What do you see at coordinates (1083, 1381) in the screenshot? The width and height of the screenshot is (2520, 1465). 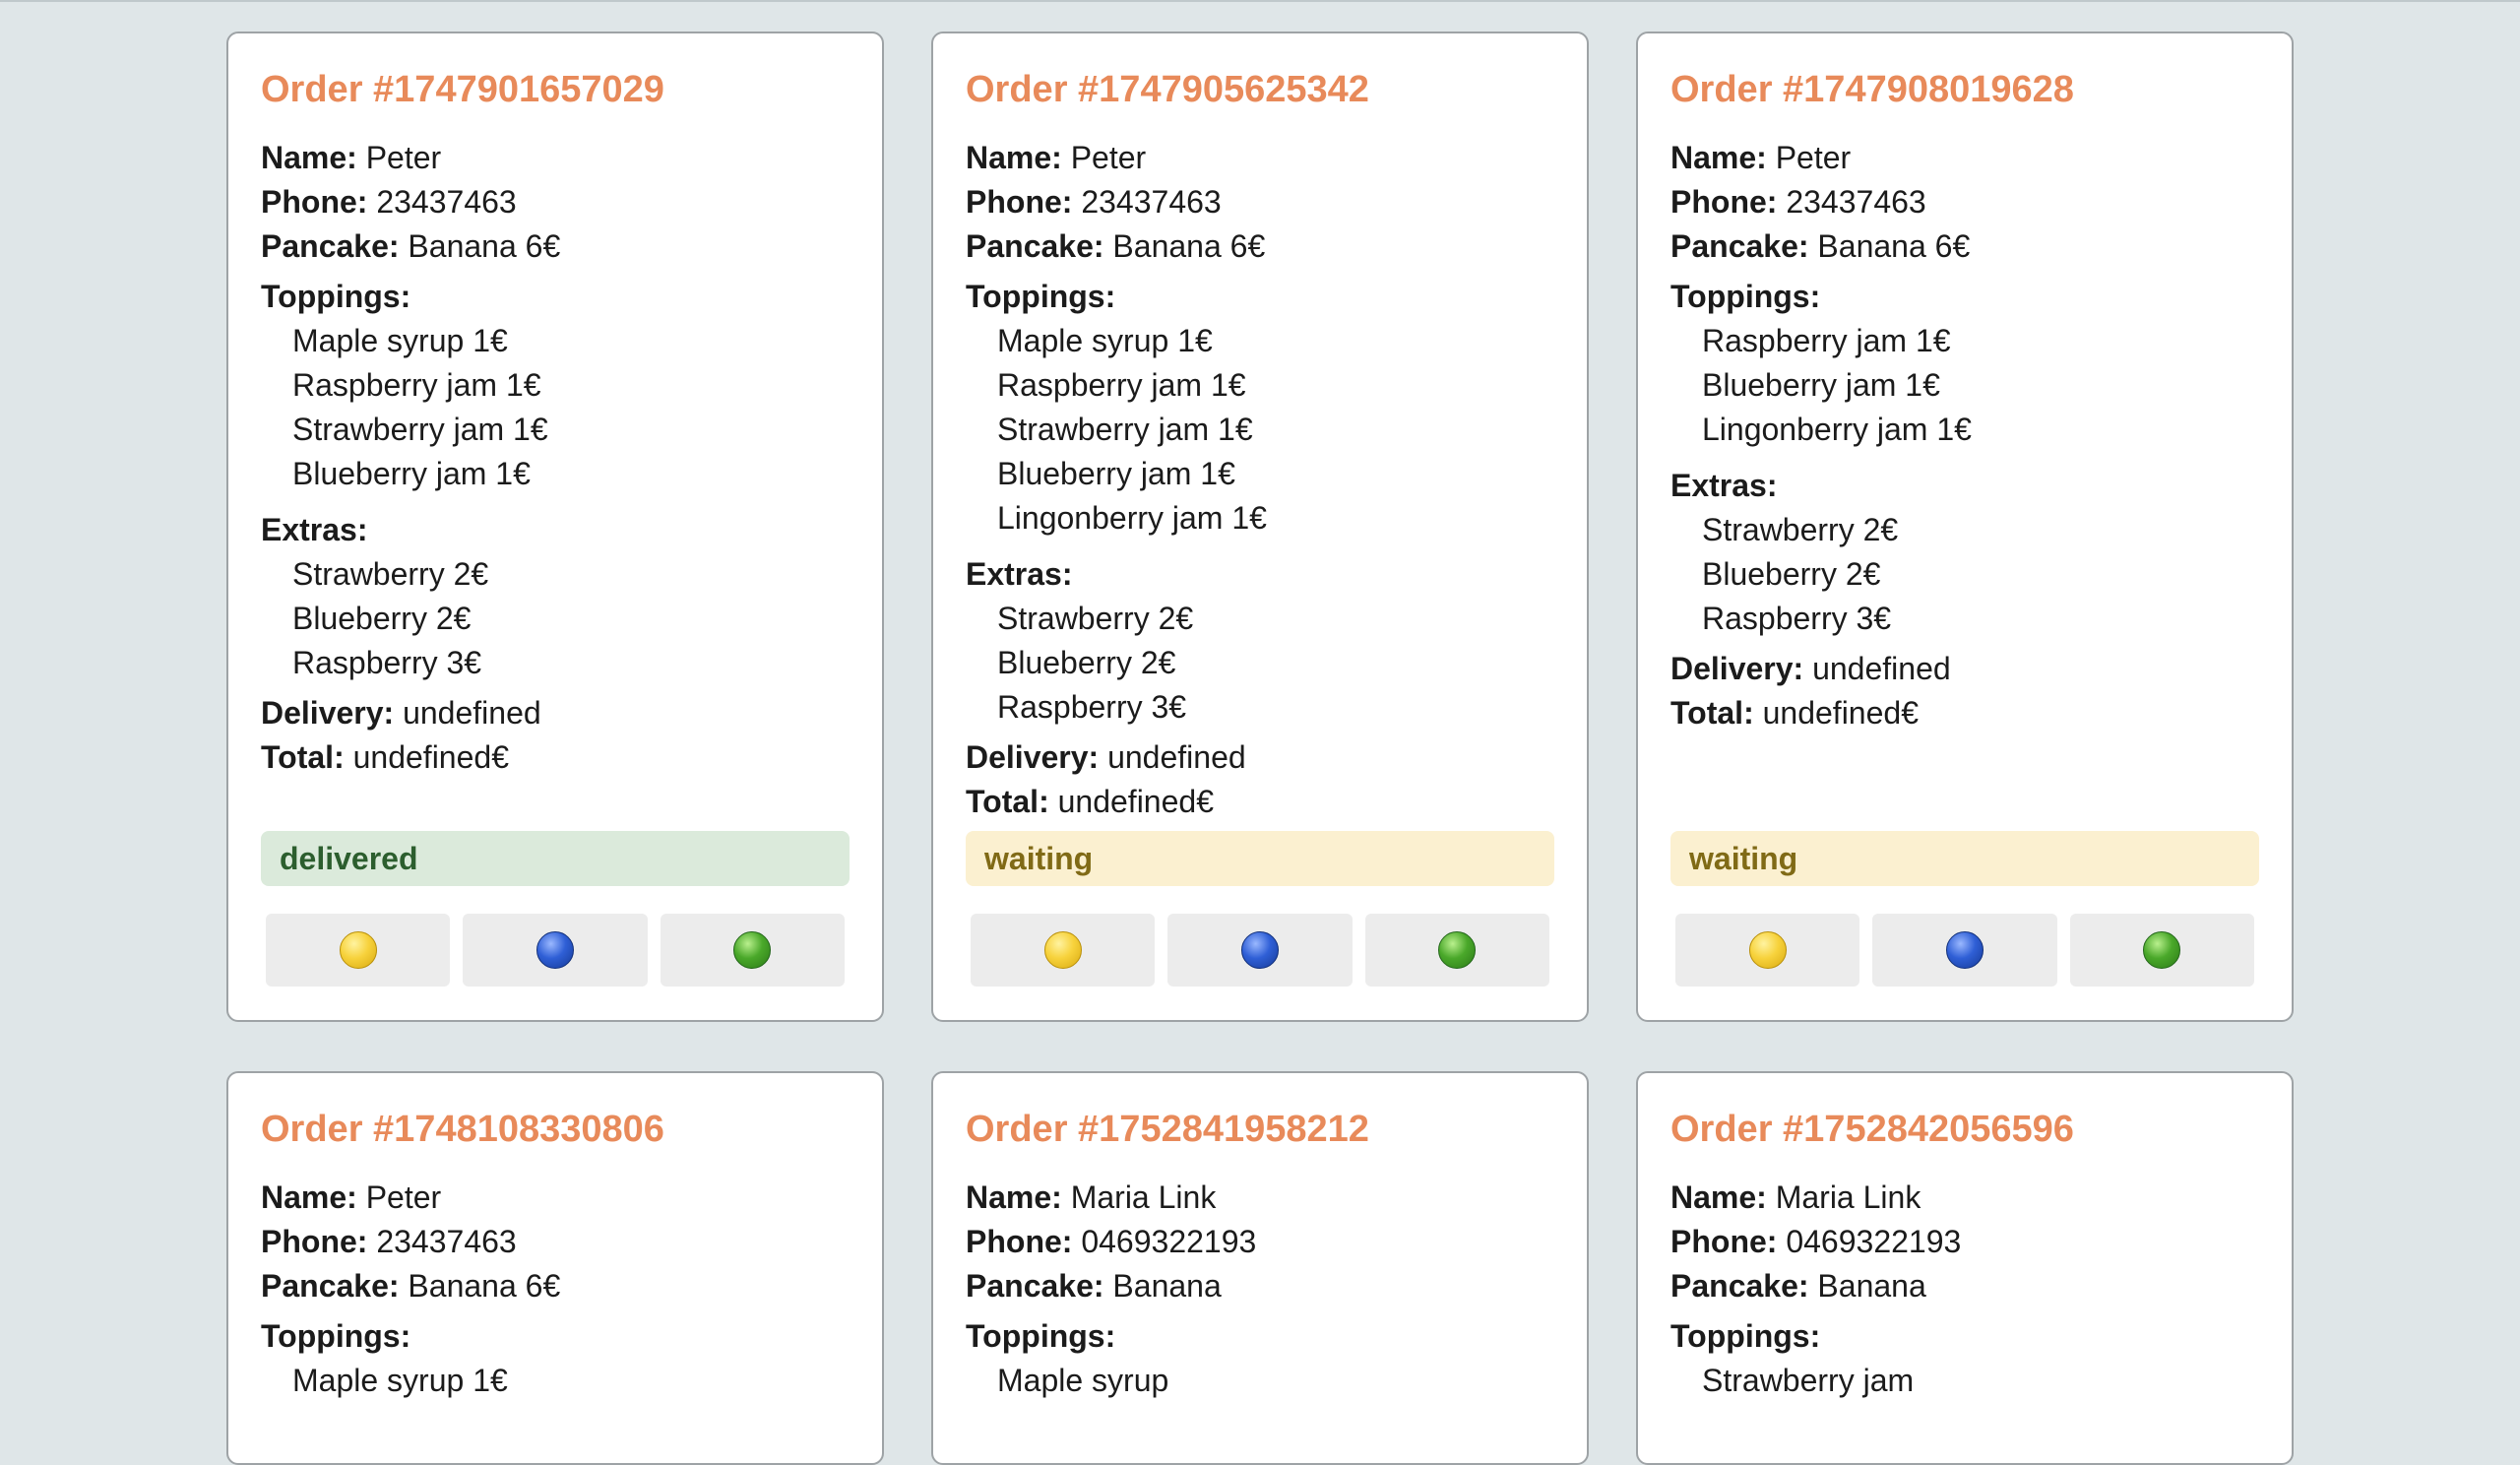 I see `topping-item: Maple syrup` at bounding box center [1083, 1381].